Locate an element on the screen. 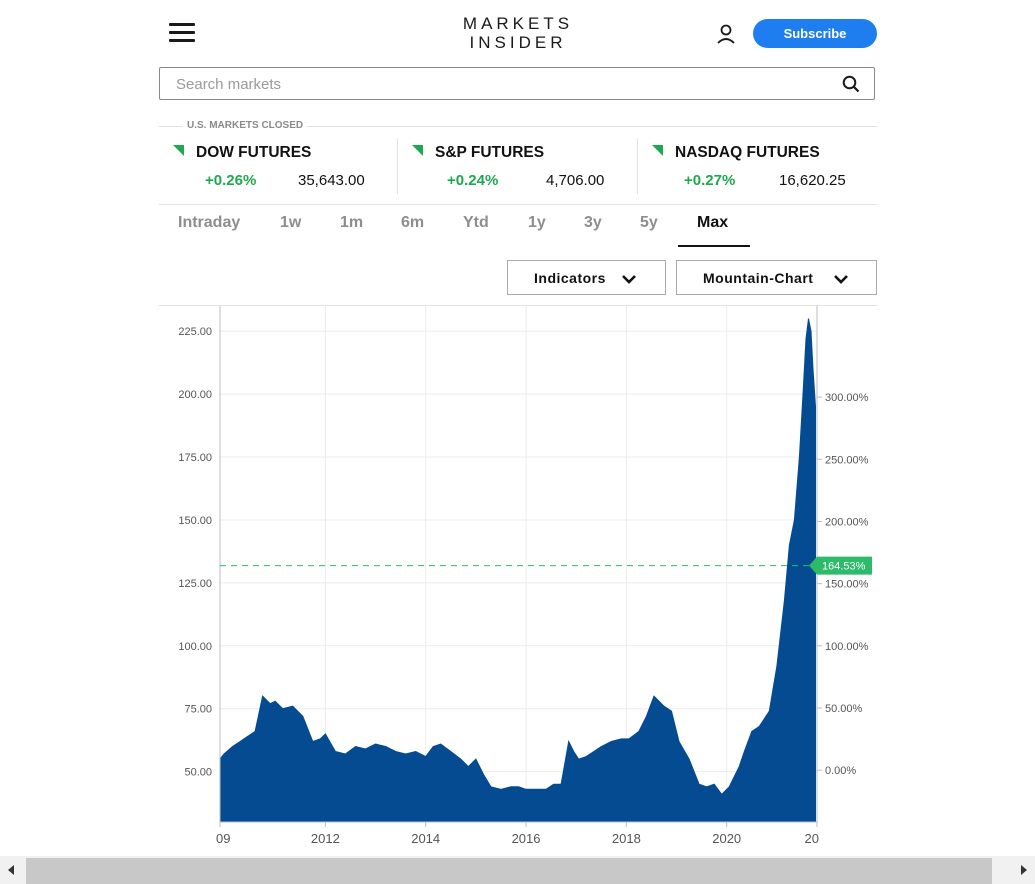 The height and width of the screenshot is (884, 1035). tab-3y: 3y is located at coordinates (593, 223).